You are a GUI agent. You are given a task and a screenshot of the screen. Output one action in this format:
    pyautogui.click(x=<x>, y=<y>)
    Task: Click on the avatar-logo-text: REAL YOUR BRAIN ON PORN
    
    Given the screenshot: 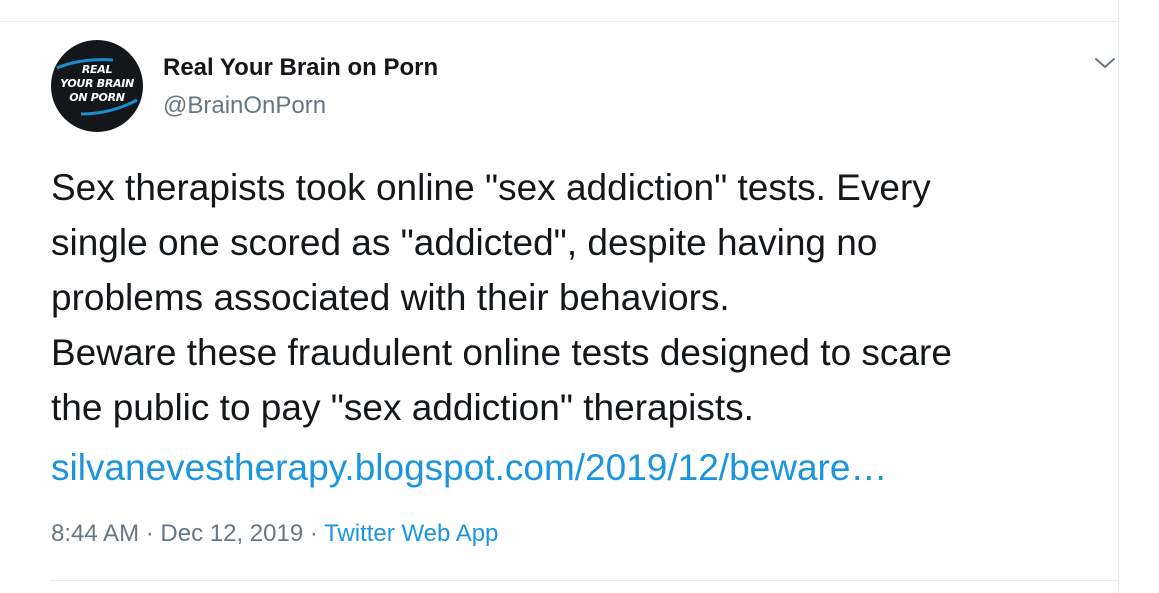 What is the action you would take?
    pyautogui.click(x=97, y=84)
    